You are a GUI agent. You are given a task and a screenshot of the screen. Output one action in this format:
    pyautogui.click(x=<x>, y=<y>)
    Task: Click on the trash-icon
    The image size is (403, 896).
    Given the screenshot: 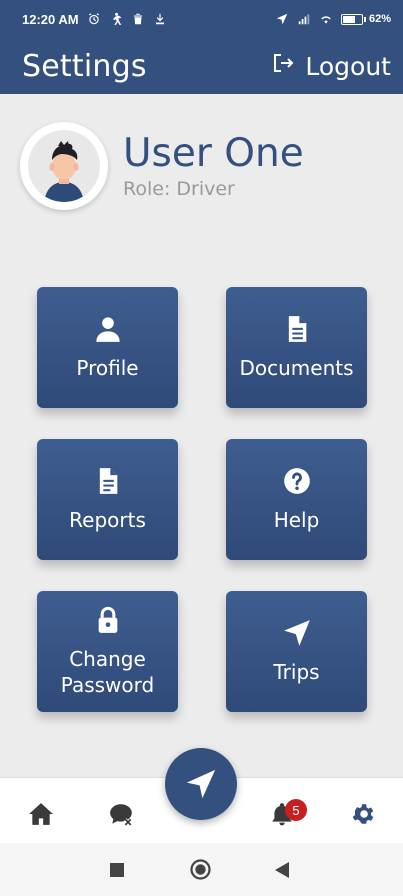 What is the action you would take?
    pyautogui.click(x=138, y=19)
    